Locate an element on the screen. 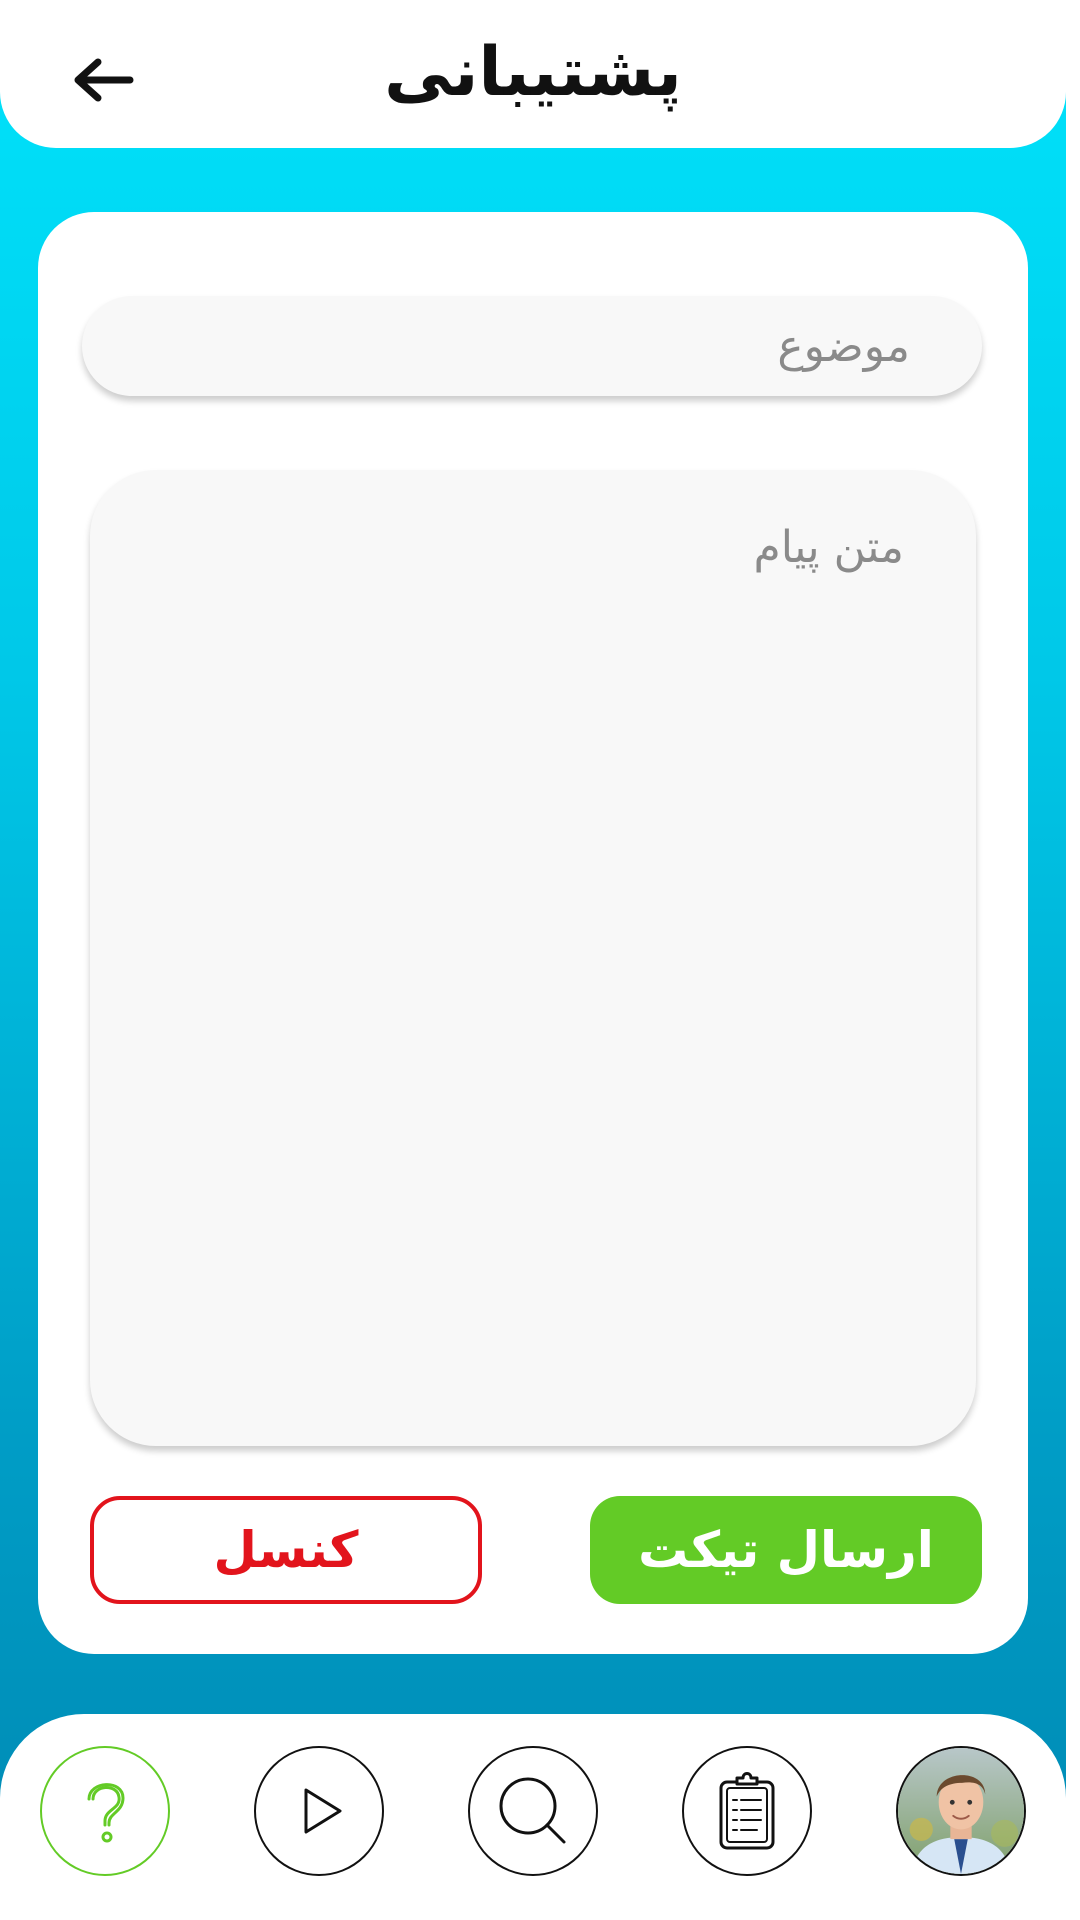 This screenshot has width=1080, height=1920. profile-avatar is located at coordinates (961, 1811).